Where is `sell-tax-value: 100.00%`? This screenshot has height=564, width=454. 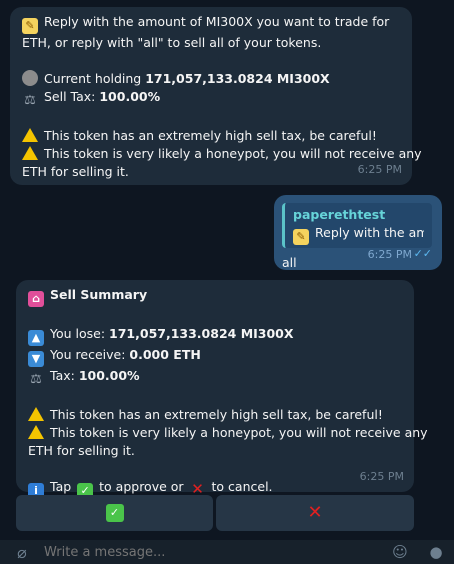 sell-tax-value: 100.00% is located at coordinates (130, 96).